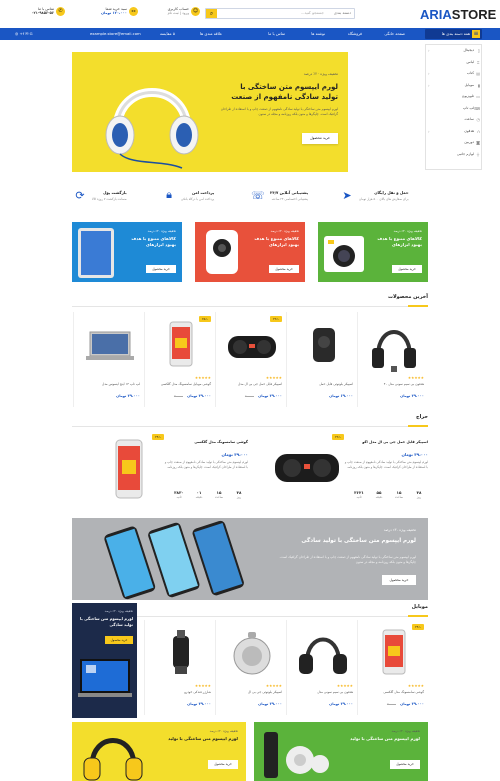 This screenshot has height=781, width=500. What do you see at coordinates (118, 611) in the screenshot?
I see `promo-tag: تخفیف ویژه ۳۰٪ درصد` at bounding box center [118, 611].